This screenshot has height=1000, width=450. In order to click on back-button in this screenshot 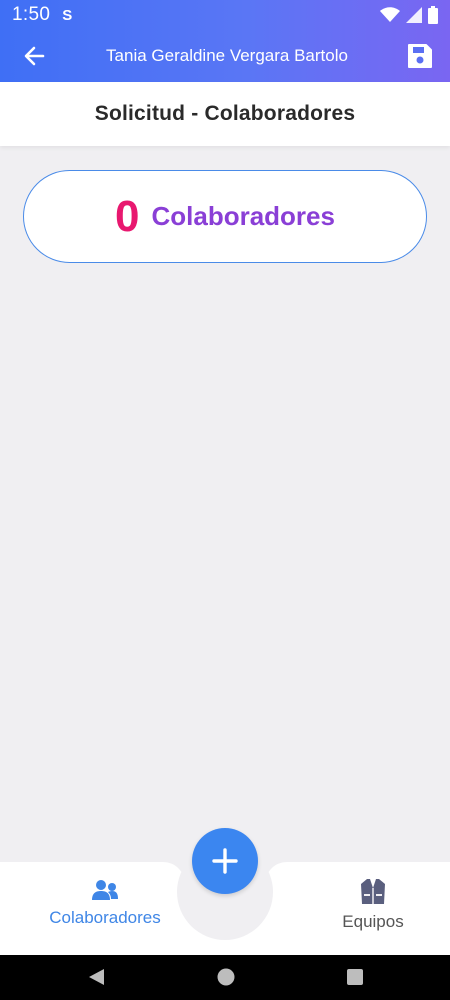, I will do `click(34, 56)`.